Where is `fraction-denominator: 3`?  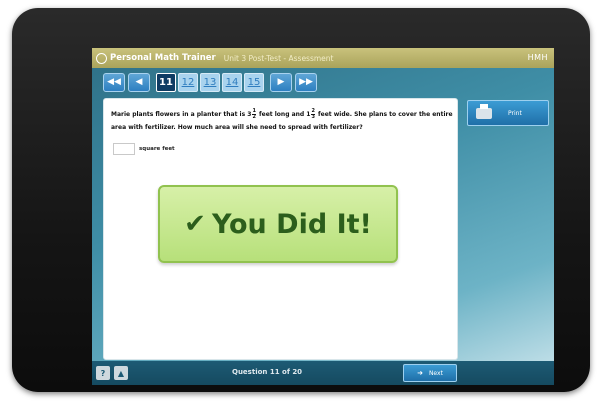 fraction-denominator: 3 is located at coordinates (313, 117).